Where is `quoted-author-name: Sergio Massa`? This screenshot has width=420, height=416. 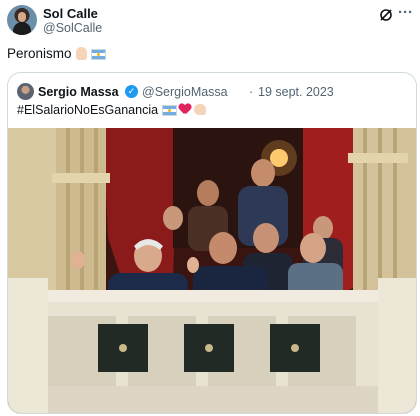 quoted-author-name: Sergio Massa is located at coordinates (78, 92).